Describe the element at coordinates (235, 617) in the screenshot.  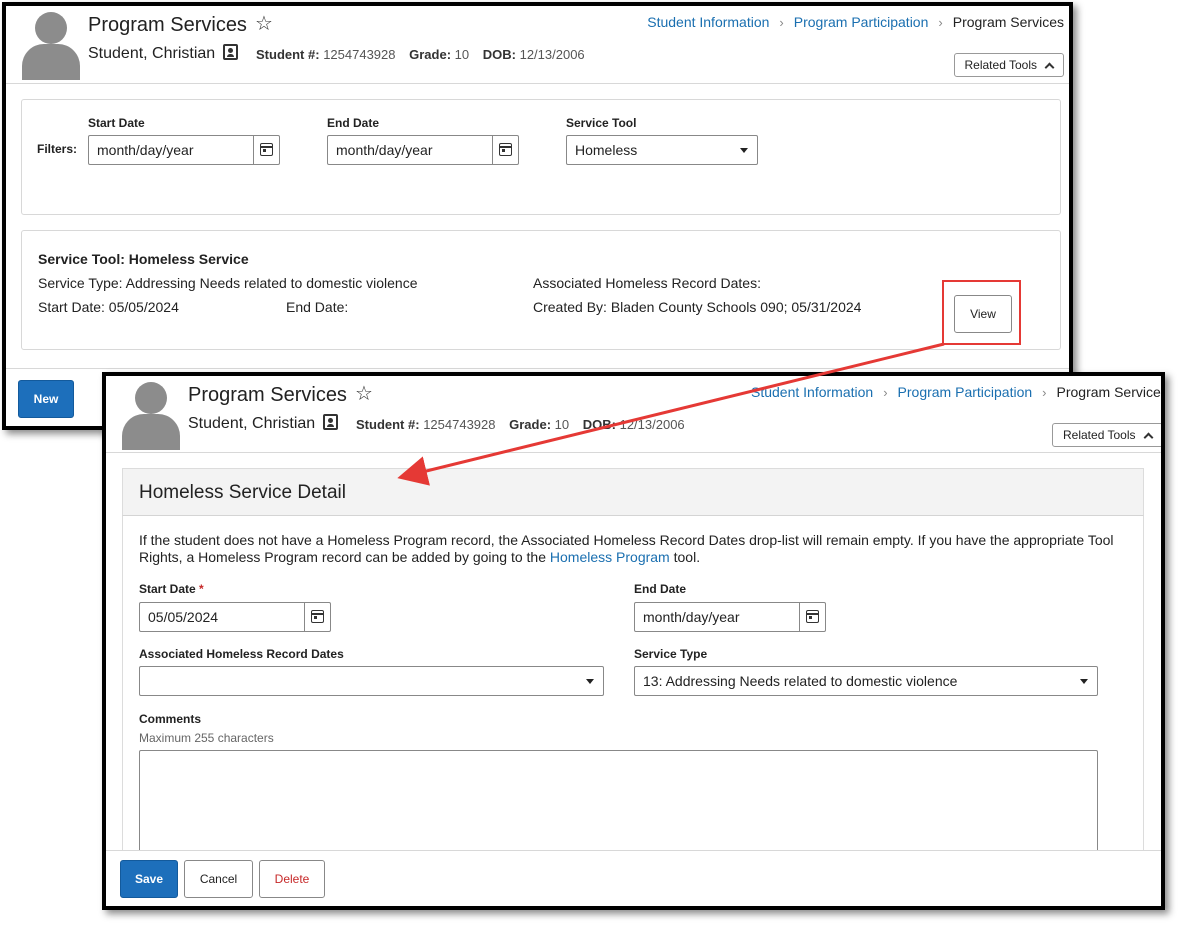
I see `start-date-input: 05/05/2024` at that location.